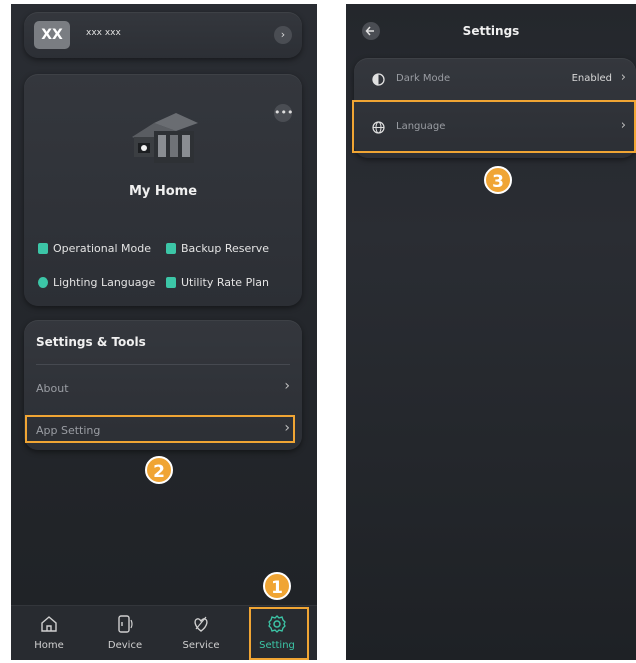 Image resolution: width=636 pixels, height=663 pixels. Describe the element at coordinates (217, 248) in the screenshot. I see `feature-backup-reserve: Backup Reserve` at that location.